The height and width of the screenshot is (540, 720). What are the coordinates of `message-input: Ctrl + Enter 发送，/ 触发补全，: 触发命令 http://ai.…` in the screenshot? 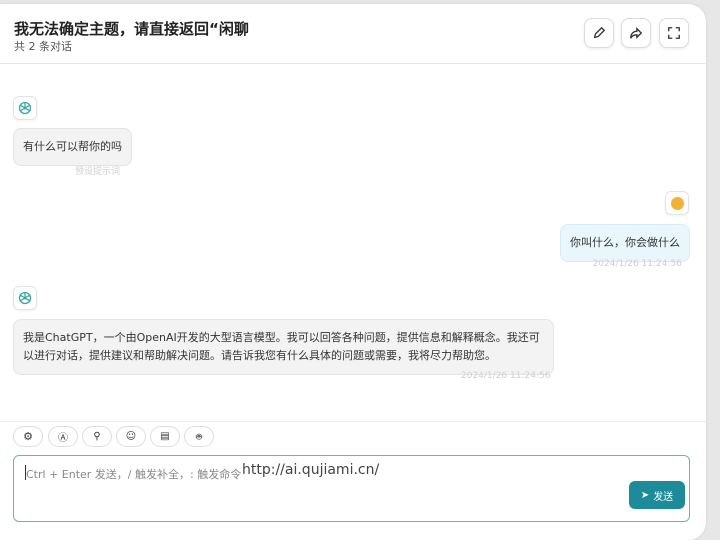 It's located at (351, 488).